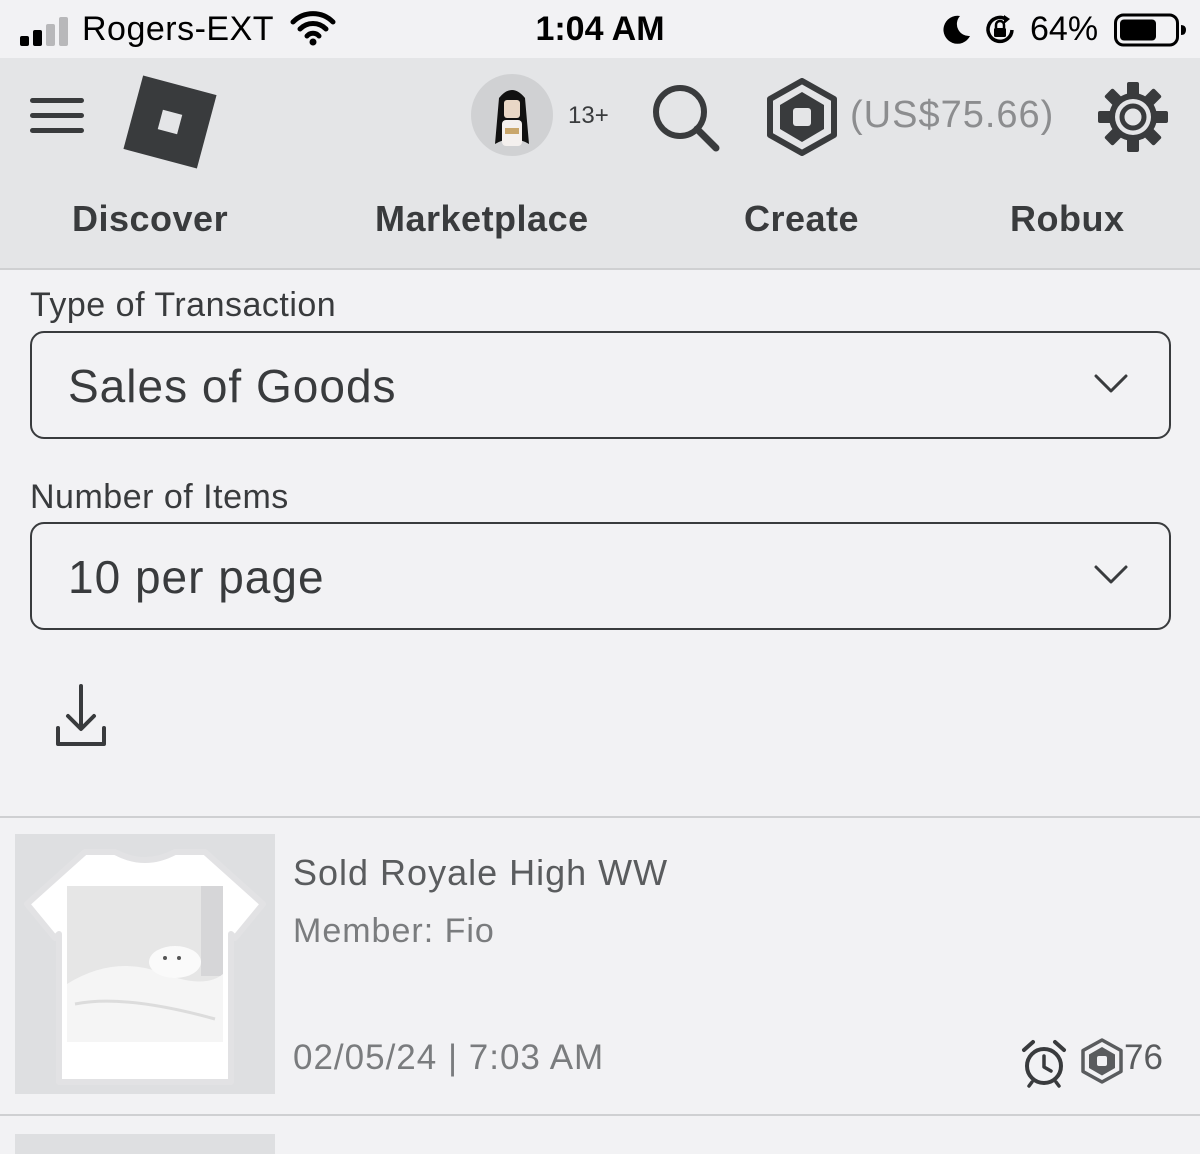 Image resolution: width=1200 pixels, height=1154 pixels. Describe the element at coordinates (58, 118) in the screenshot. I see `menu-icon` at that location.